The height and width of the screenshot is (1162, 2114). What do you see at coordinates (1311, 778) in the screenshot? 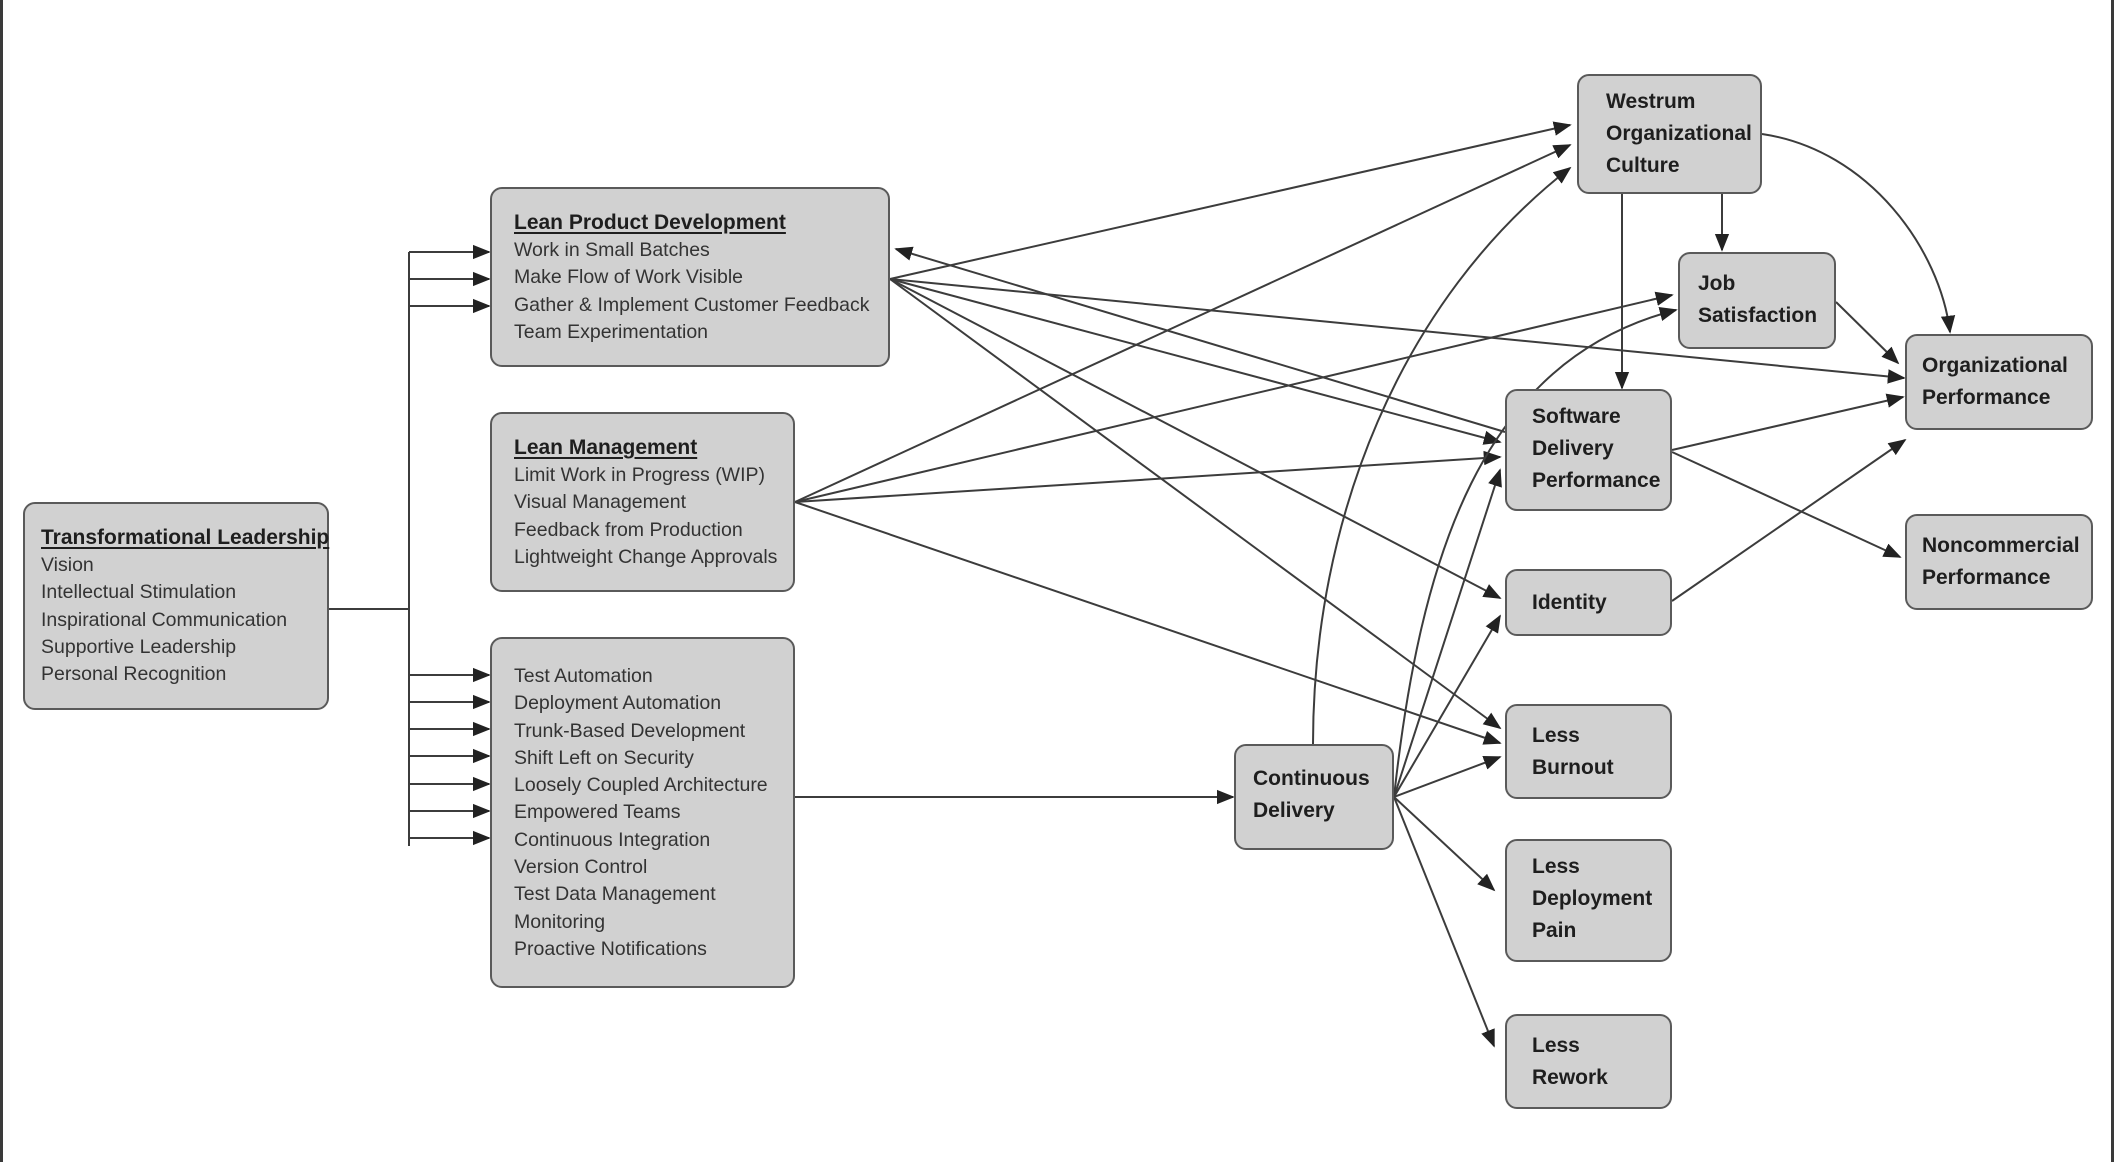
I see `node-label-line: Continuous` at bounding box center [1311, 778].